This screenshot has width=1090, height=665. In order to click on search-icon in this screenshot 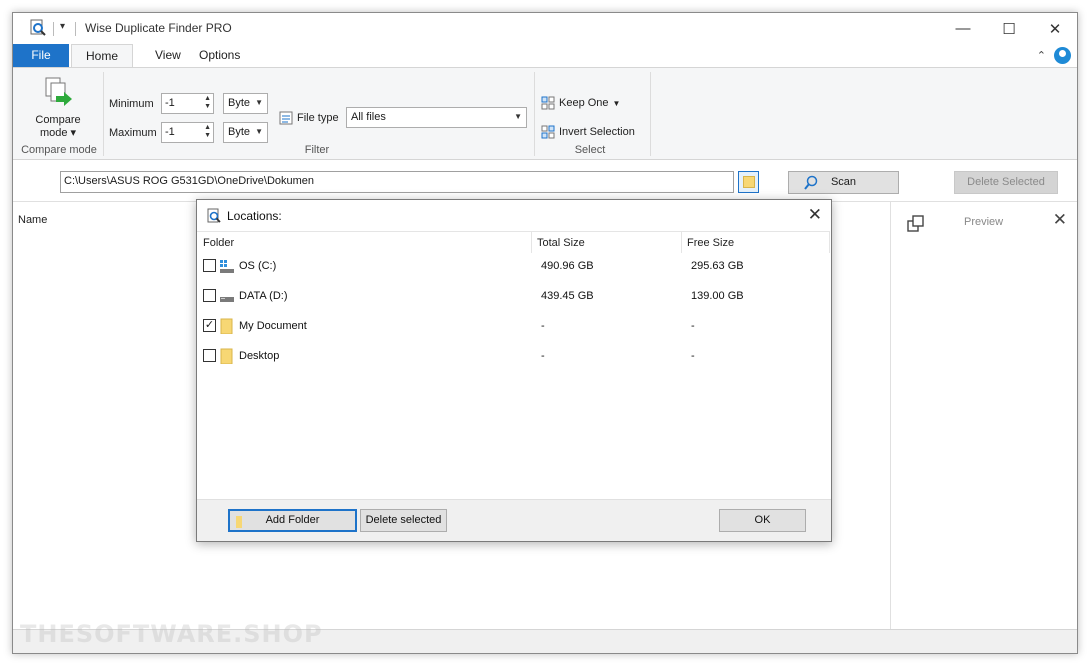, I will do `click(811, 187)`.